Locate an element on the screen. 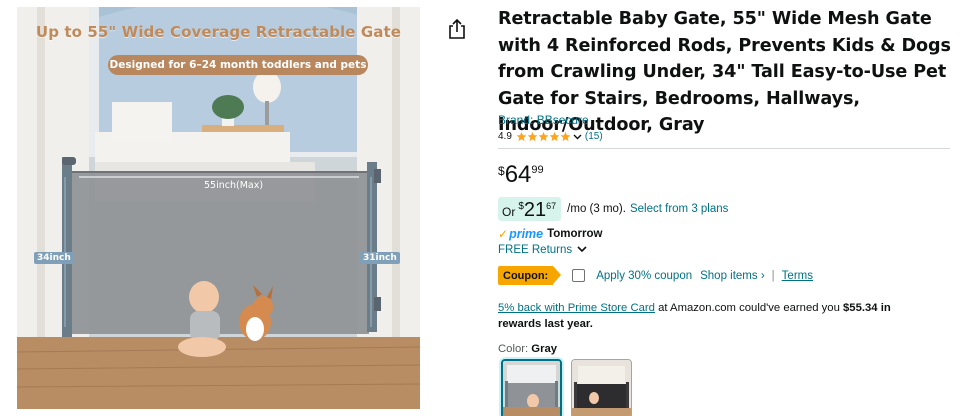 Image resolution: width=960 pixels, height=416 pixels. width-label: 55inch(Max) is located at coordinates (234, 185).